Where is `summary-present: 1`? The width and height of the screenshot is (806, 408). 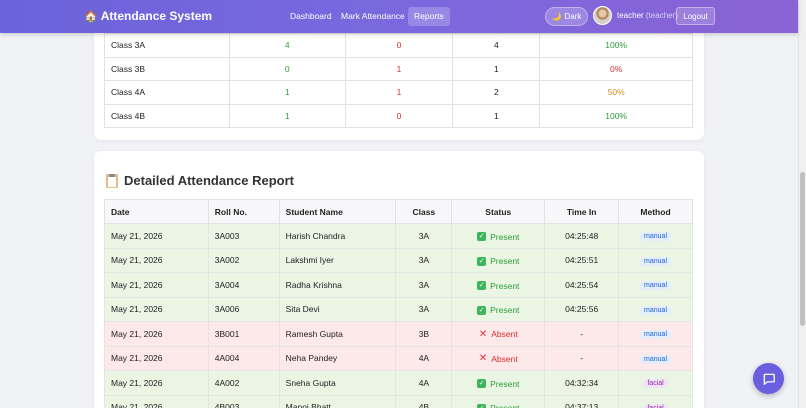
summary-present: 1 is located at coordinates (287, 92).